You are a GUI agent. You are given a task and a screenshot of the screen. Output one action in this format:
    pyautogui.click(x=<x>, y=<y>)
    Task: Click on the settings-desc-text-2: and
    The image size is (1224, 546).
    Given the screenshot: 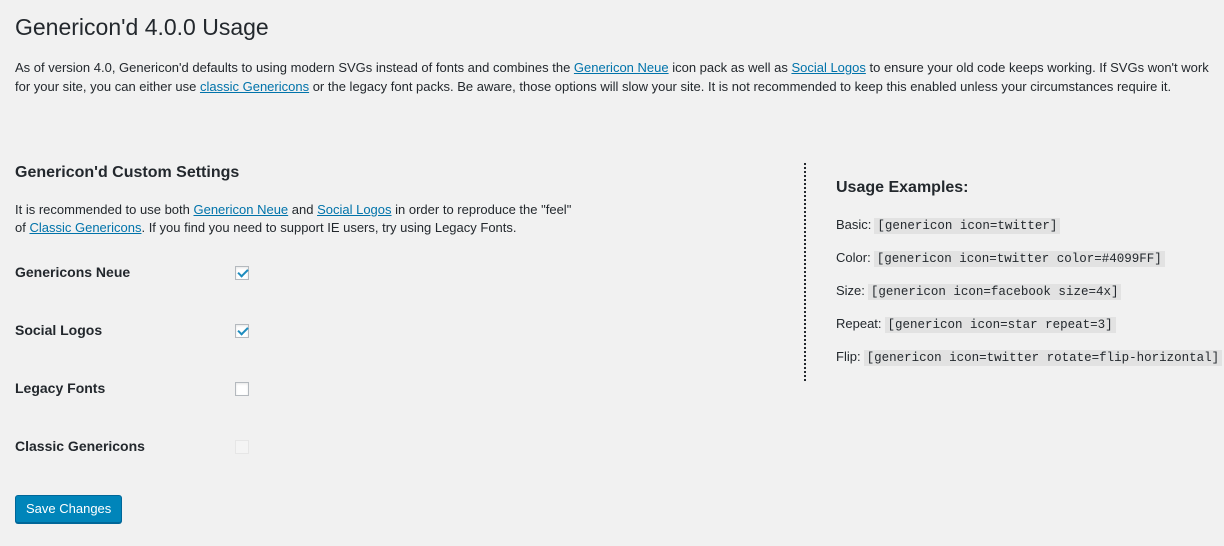 What is the action you would take?
    pyautogui.click(x=303, y=209)
    